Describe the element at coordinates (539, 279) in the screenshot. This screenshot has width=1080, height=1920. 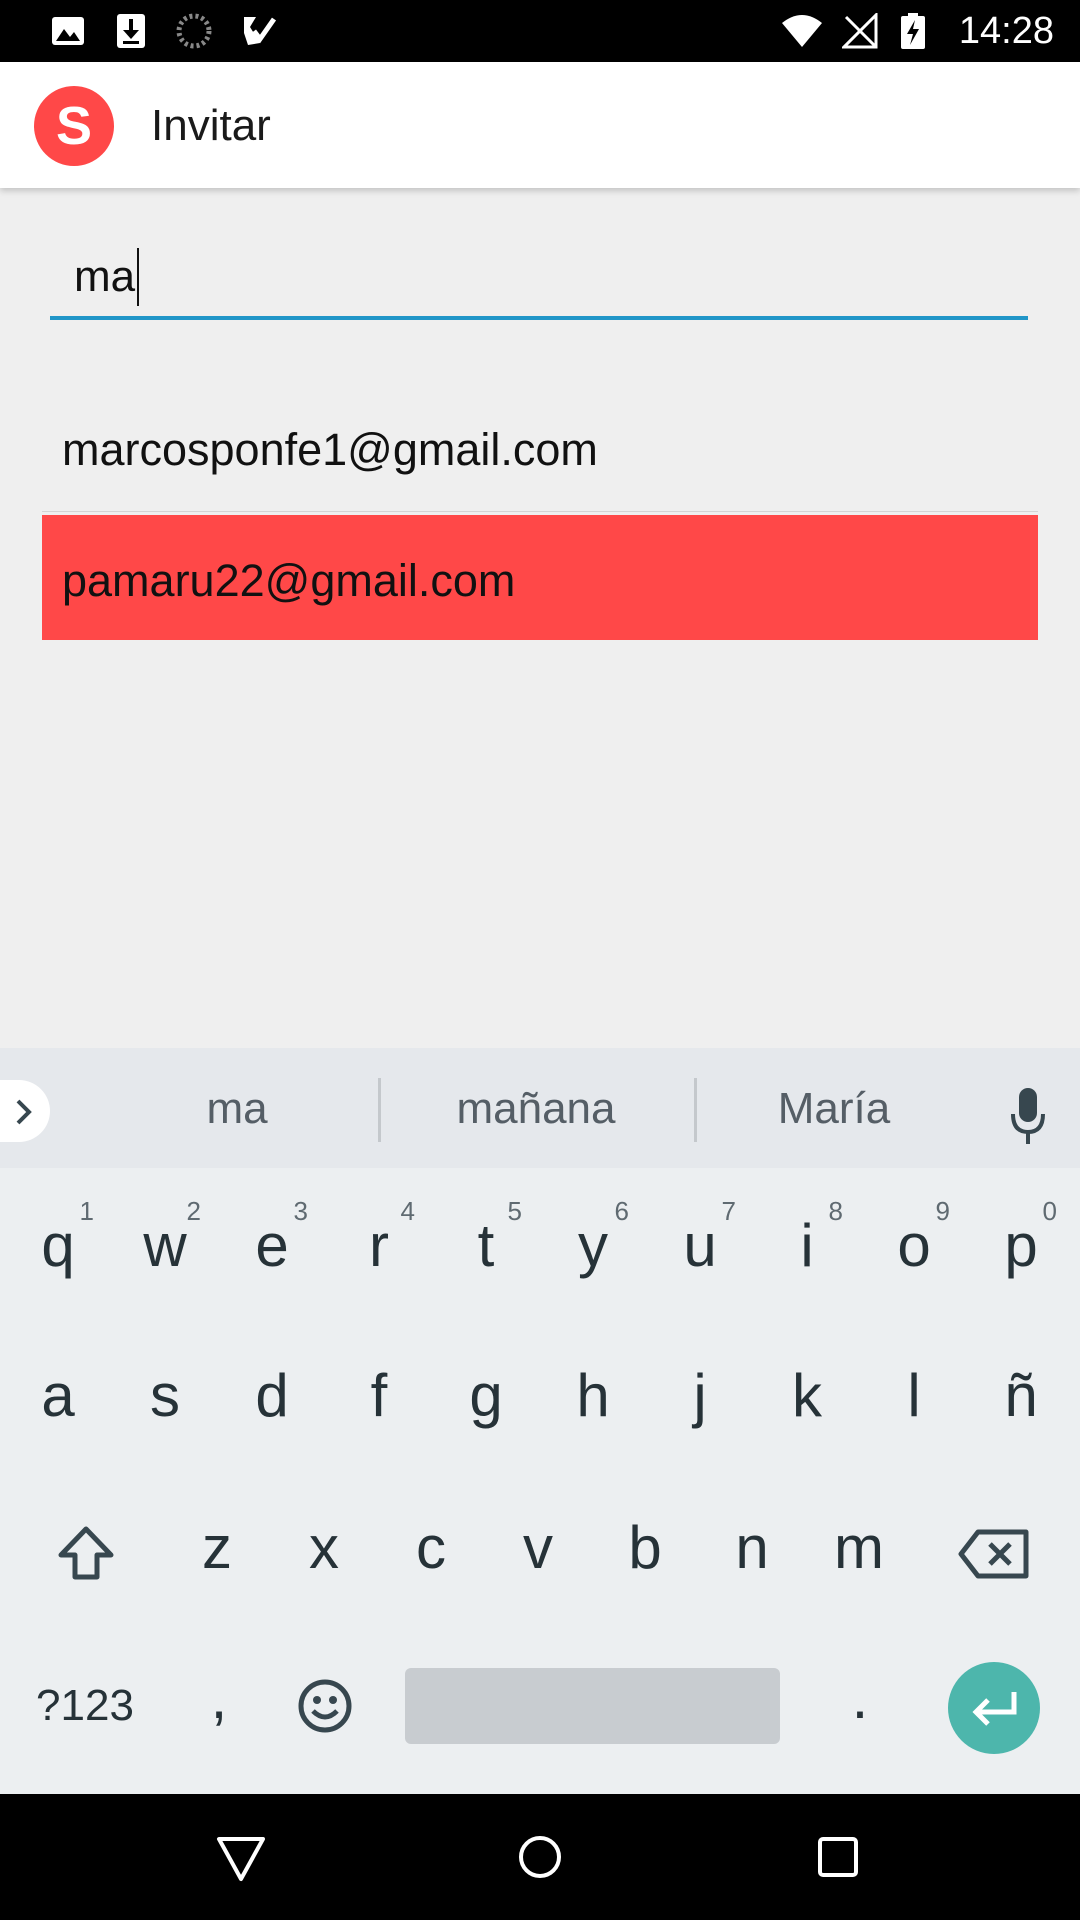
I see `search-input: ma` at that location.